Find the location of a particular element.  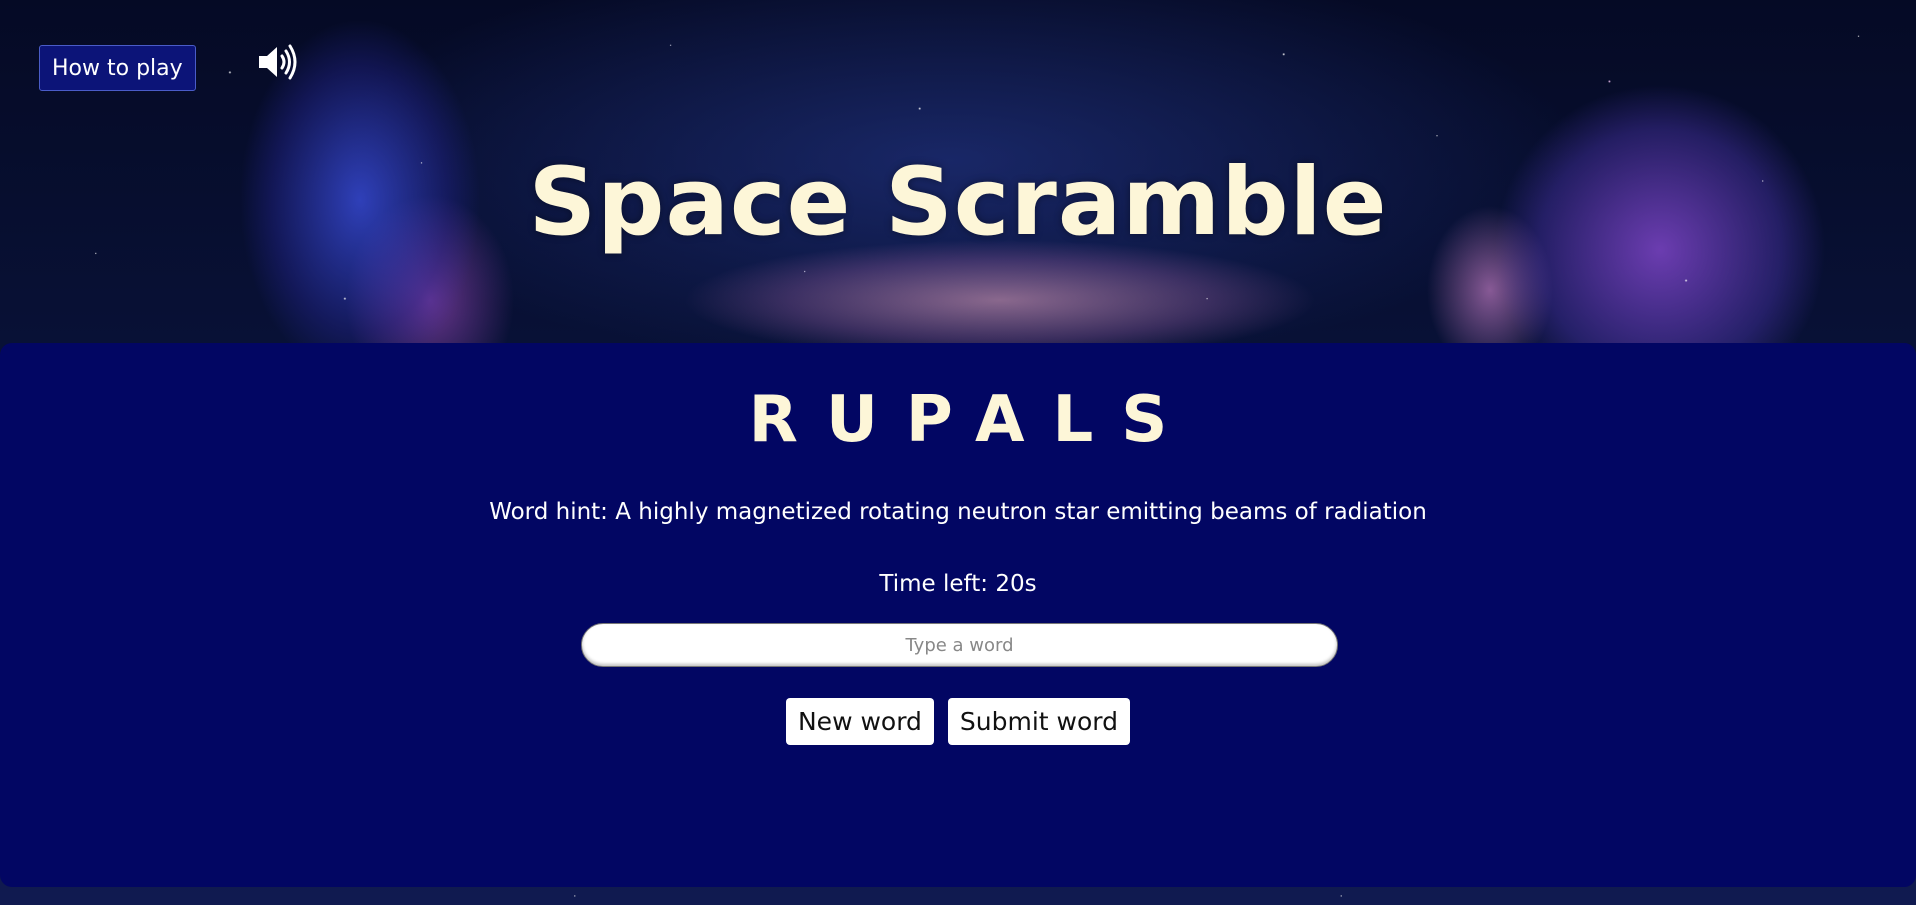

scrambled-word: RUPALS is located at coordinates (972, 420).